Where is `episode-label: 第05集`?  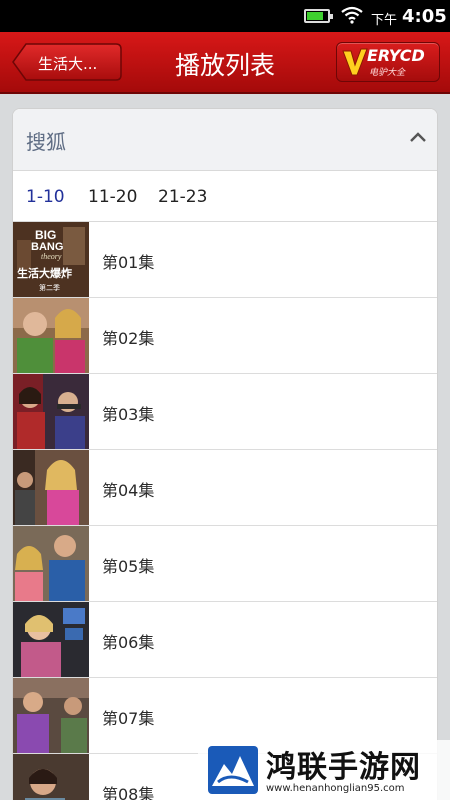
episode-label: 第05集 is located at coordinates (128, 566).